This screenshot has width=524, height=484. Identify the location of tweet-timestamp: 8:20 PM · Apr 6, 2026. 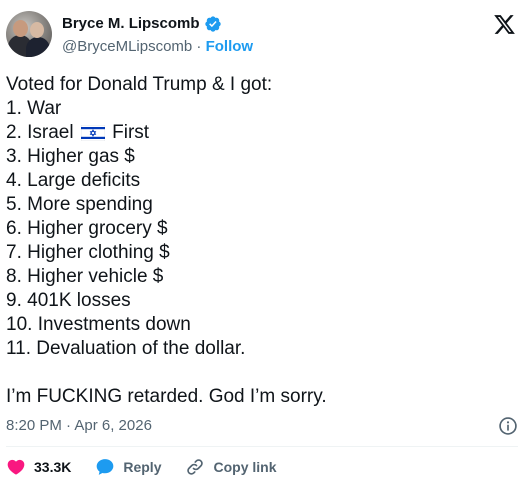
(79, 426).